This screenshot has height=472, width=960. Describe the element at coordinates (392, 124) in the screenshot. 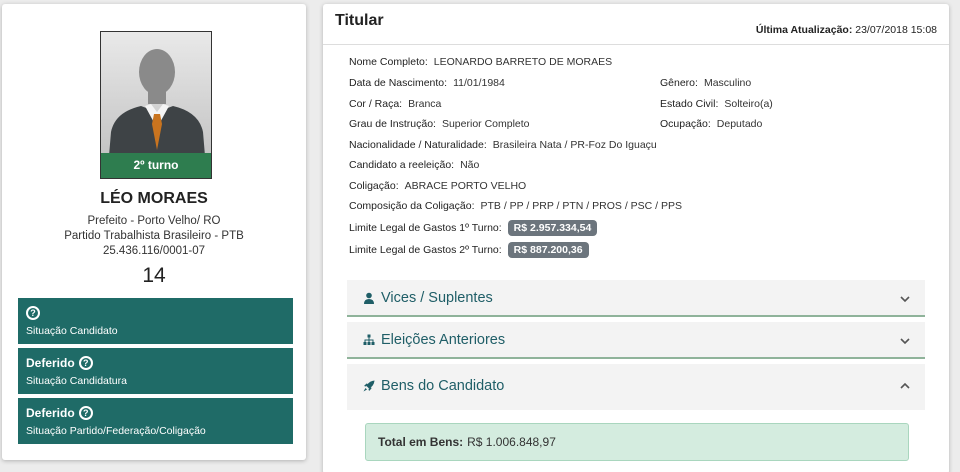

I see `field-label: Grau de Instrução:` at that location.